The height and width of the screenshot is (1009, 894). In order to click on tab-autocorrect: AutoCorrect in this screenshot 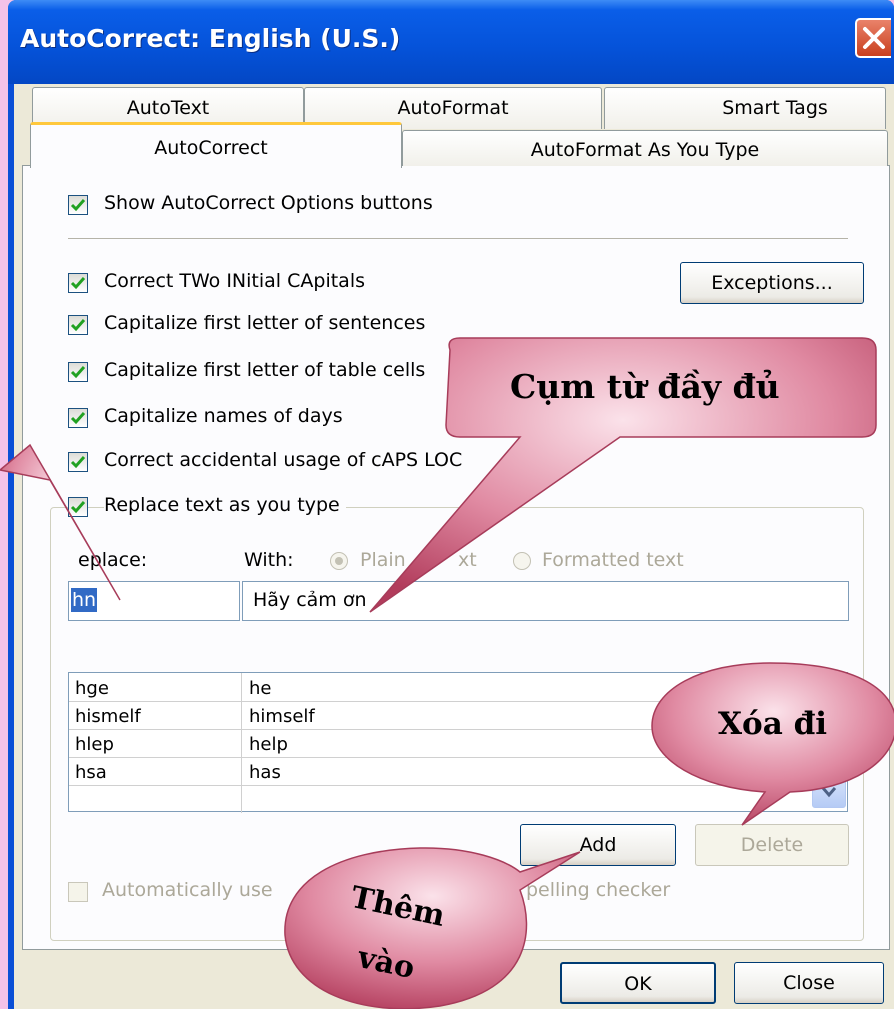, I will do `click(216, 145)`.